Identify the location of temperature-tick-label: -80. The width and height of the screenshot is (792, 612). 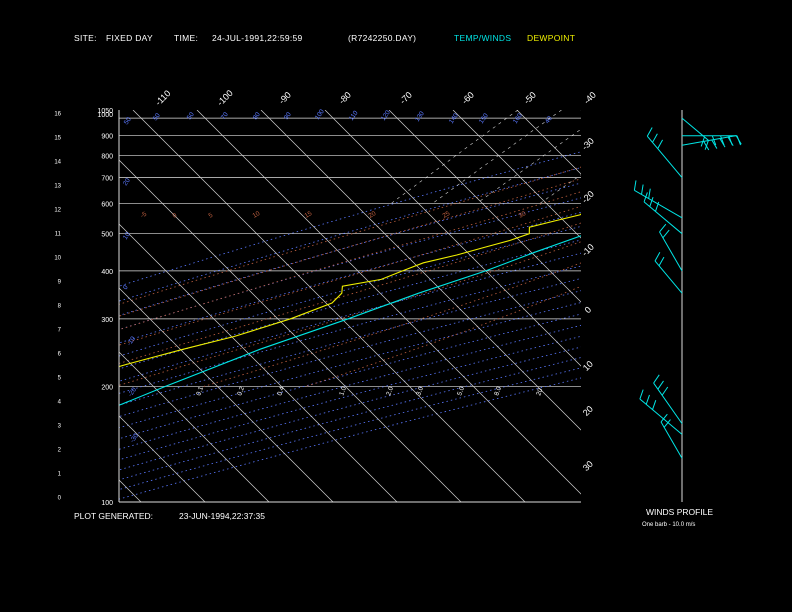
(345, 98).